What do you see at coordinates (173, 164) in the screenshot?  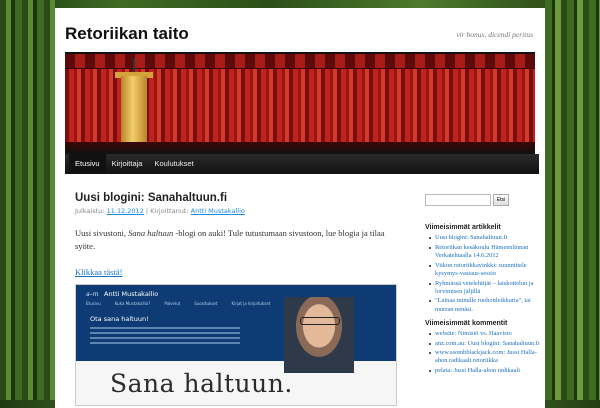 I see `nav-item-koulutukset: Koulutukset` at bounding box center [173, 164].